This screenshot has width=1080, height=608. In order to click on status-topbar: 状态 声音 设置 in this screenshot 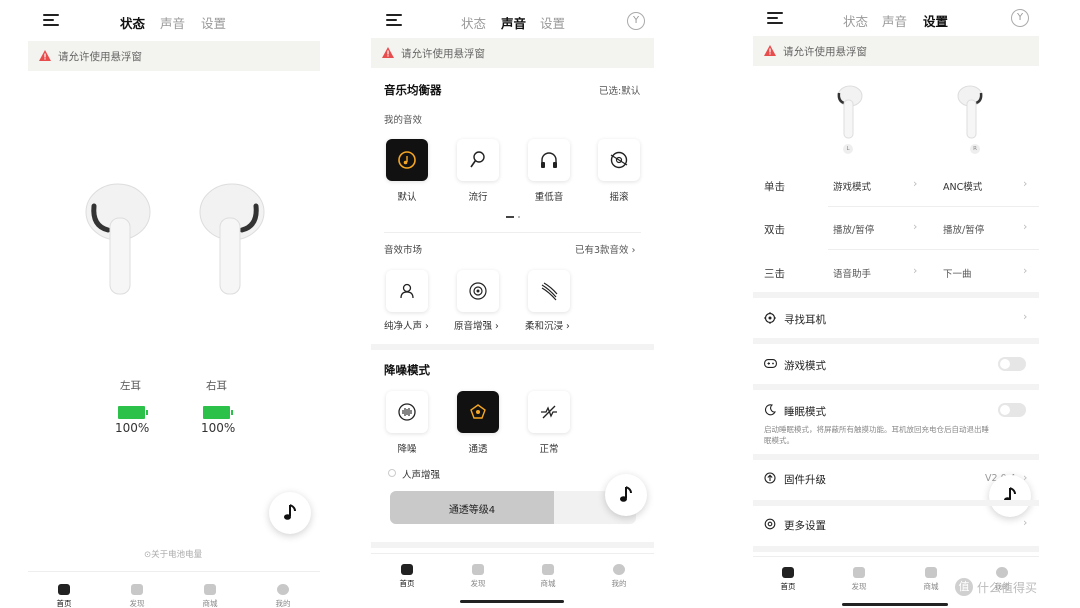, I will do `click(174, 20)`.